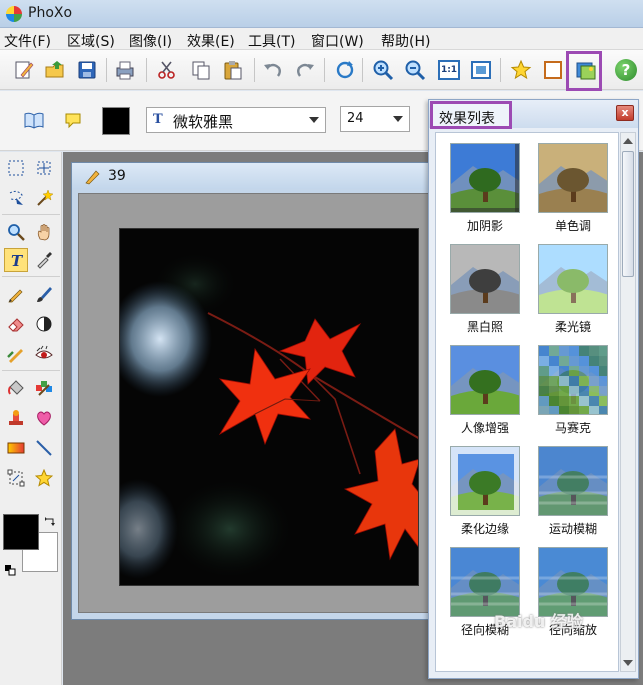  I want to click on close-icon: x, so click(625, 113).